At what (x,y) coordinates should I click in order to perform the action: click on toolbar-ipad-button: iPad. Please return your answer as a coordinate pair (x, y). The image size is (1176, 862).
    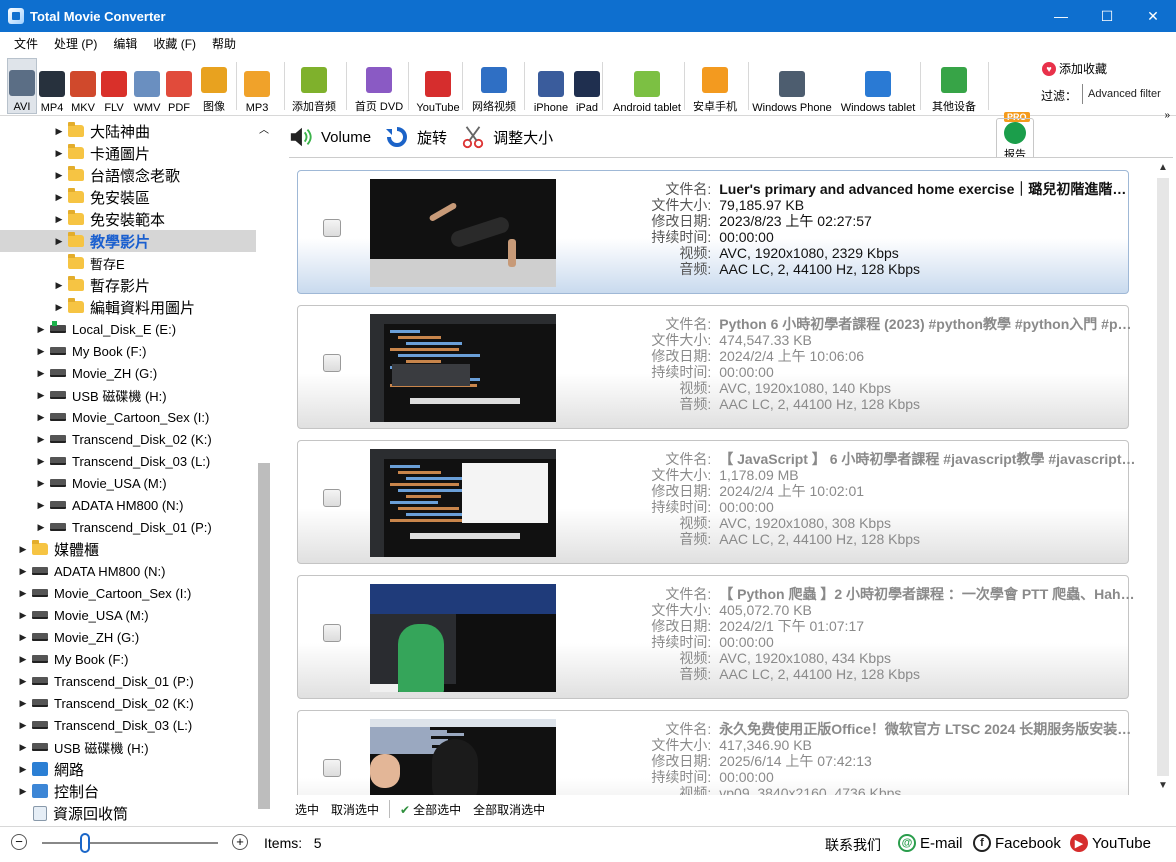
    Looking at the image, I should click on (587, 86).